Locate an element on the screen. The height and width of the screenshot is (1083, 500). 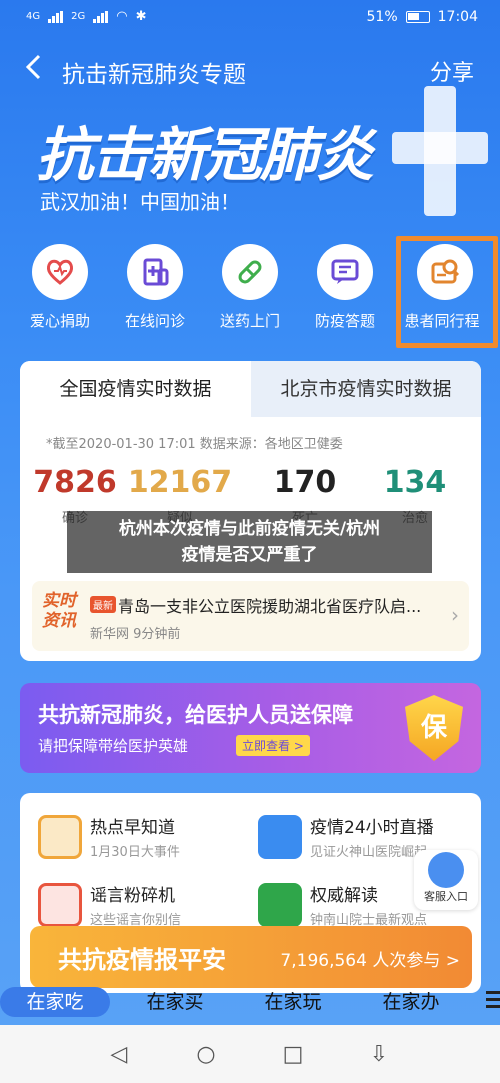
tab-shop-at-home: 在家买 is located at coordinates (175, 1002).